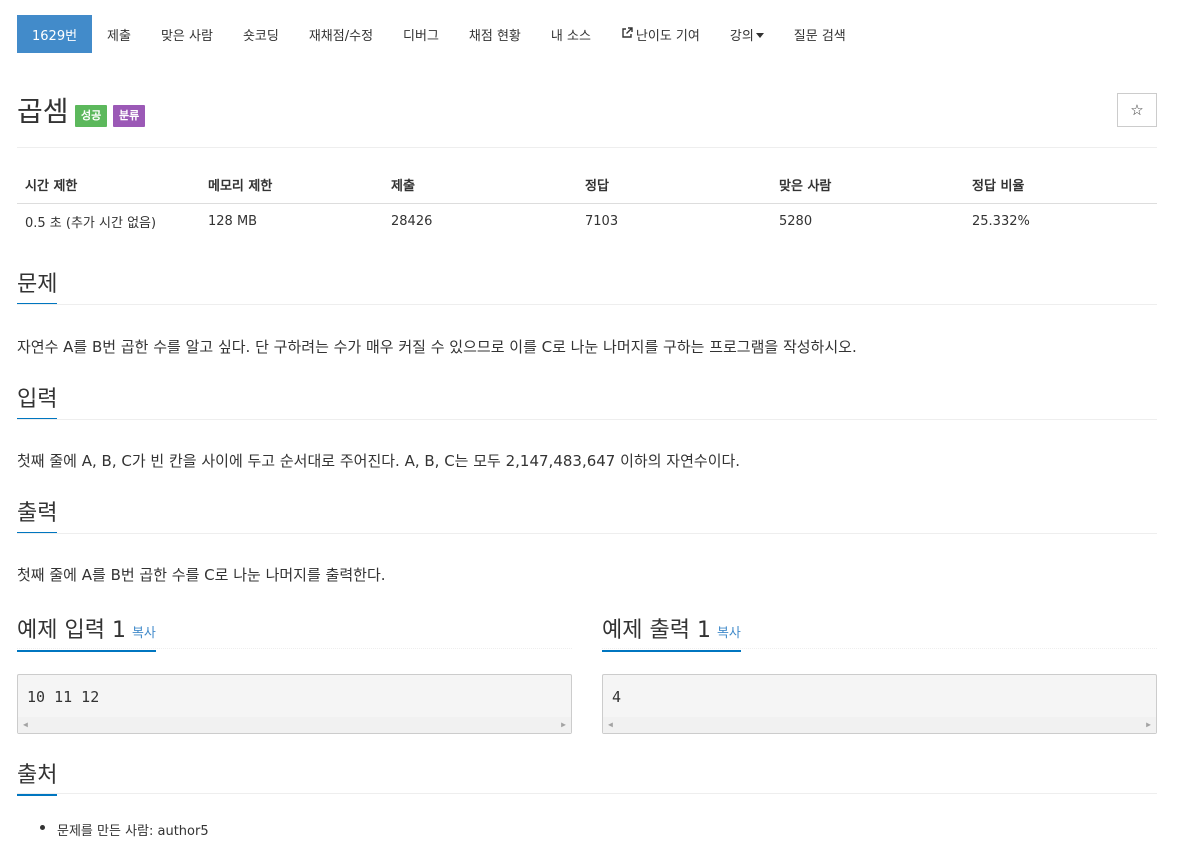  I want to click on nav-tab-submit: 제출, so click(119, 34).